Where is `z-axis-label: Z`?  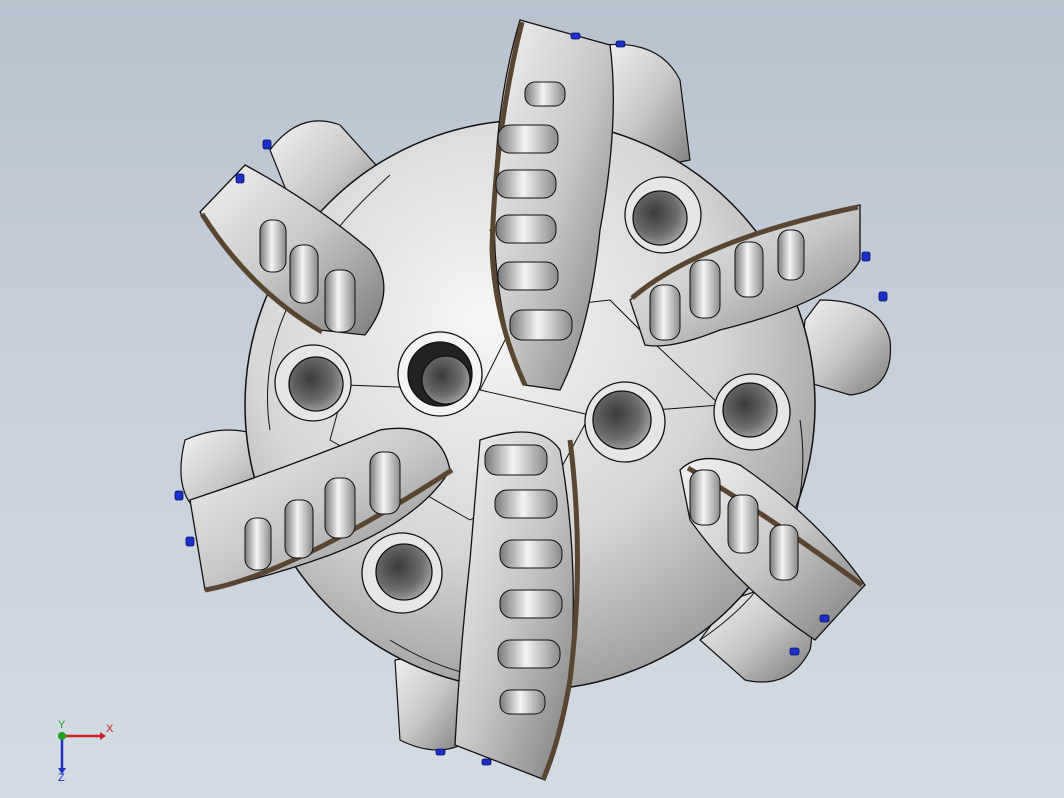 z-axis-label: Z is located at coordinates (61, 777).